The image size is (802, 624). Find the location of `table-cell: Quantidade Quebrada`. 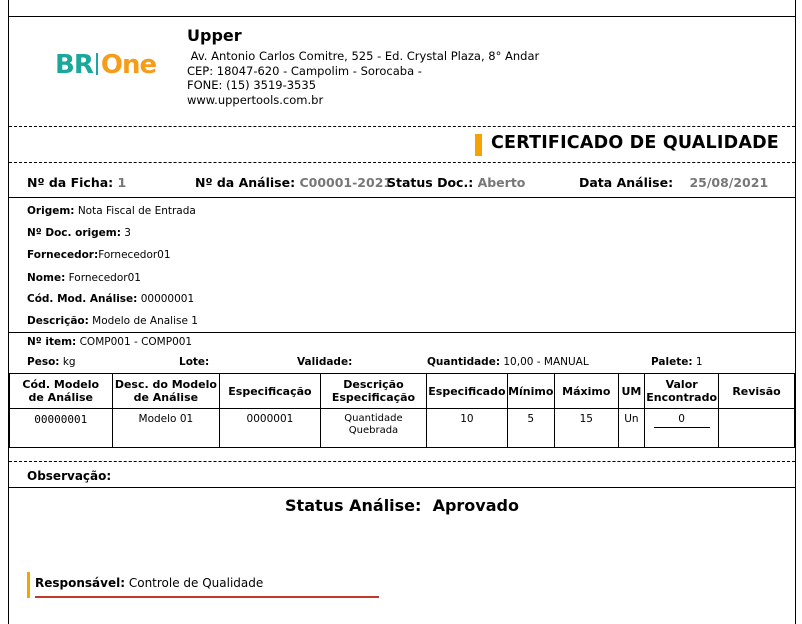

table-cell: Quantidade Quebrada is located at coordinates (373, 428).